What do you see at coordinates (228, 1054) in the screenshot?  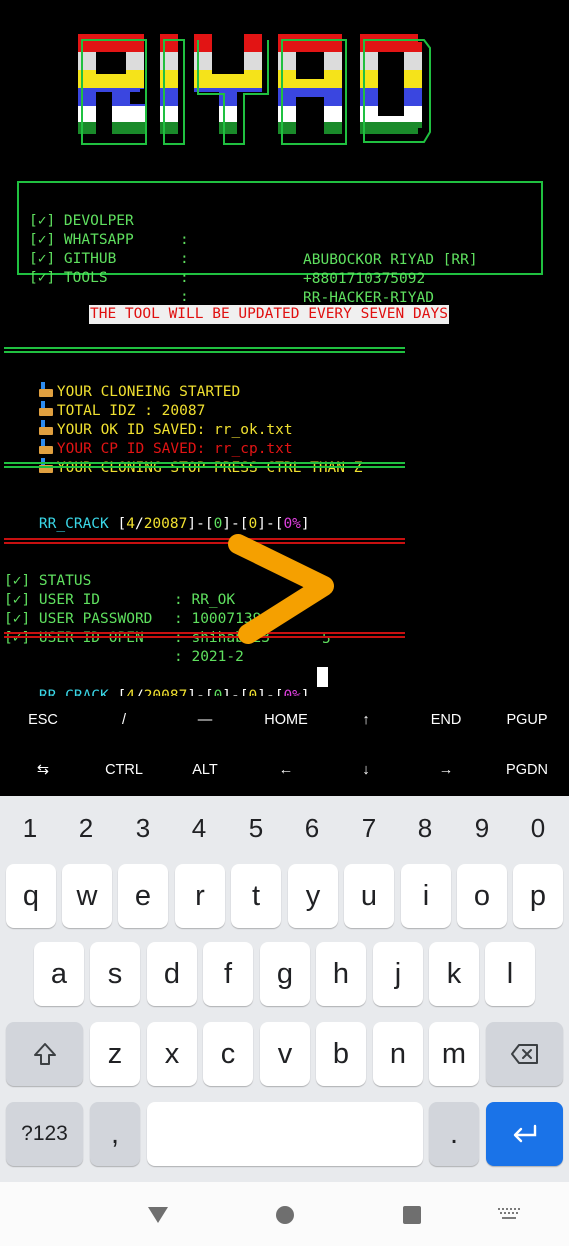 I see `key-c: c` at bounding box center [228, 1054].